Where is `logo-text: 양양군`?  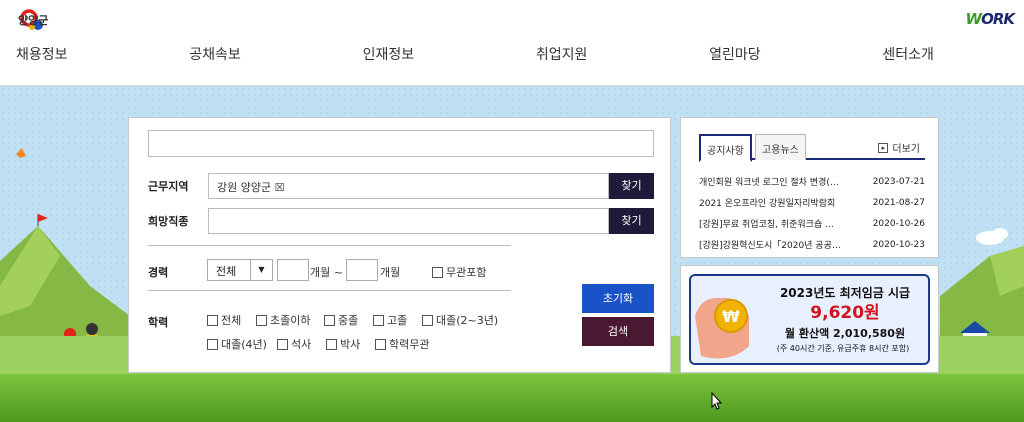
logo-text: 양양군 is located at coordinates (33, 20).